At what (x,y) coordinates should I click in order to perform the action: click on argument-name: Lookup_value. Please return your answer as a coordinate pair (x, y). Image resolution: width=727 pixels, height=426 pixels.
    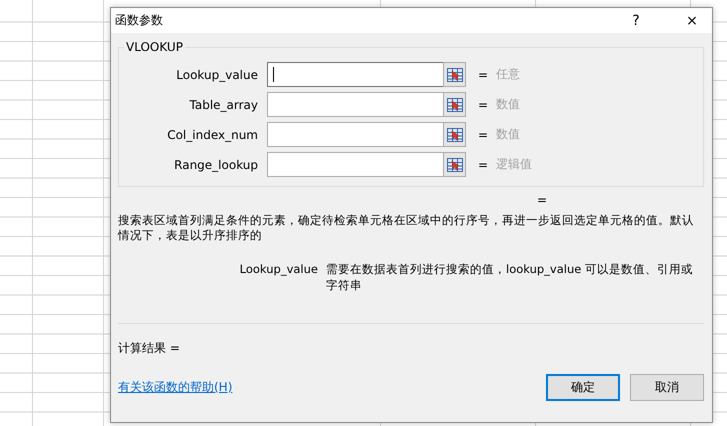
    Looking at the image, I should click on (278, 269).